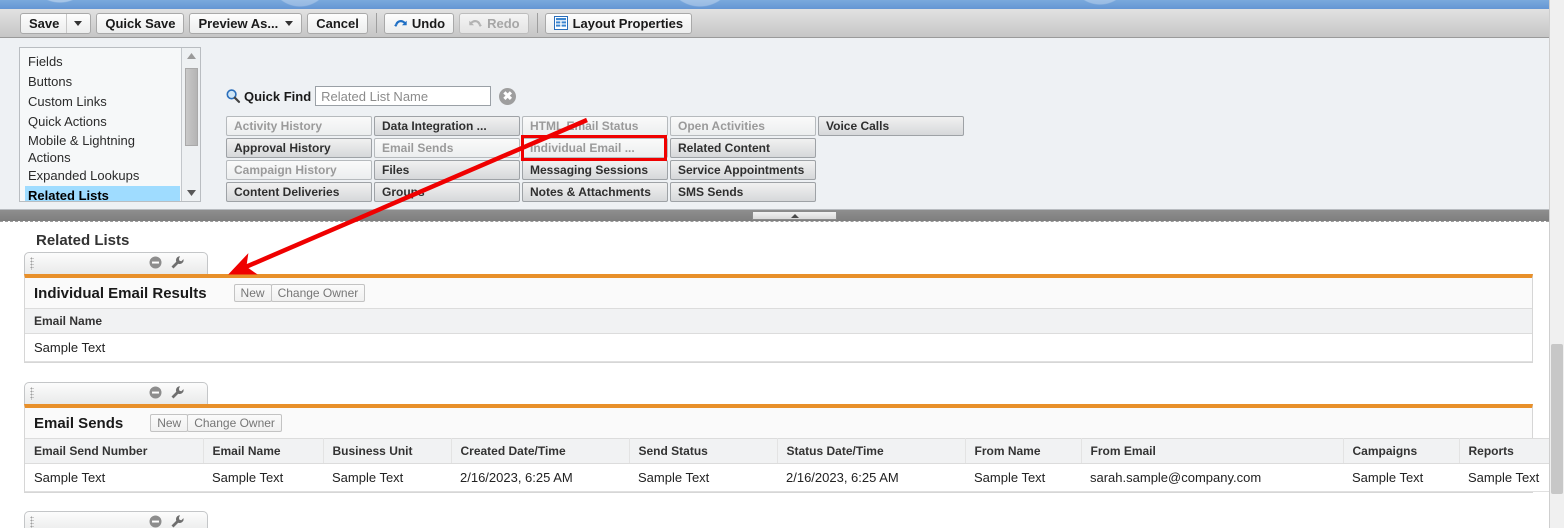  What do you see at coordinates (871, 451) in the screenshot?
I see `column-header: Status Date/Time` at bounding box center [871, 451].